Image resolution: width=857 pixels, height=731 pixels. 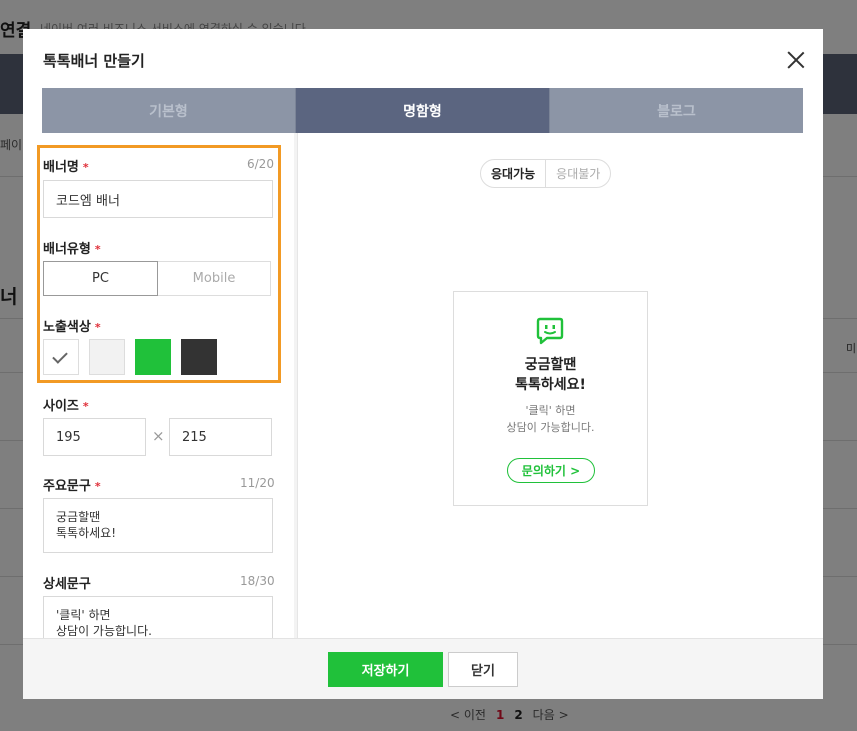 What do you see at coordinates (550, 331) in the screenshot?
I see `talktalk-icon` at bounding box center [550, 331].